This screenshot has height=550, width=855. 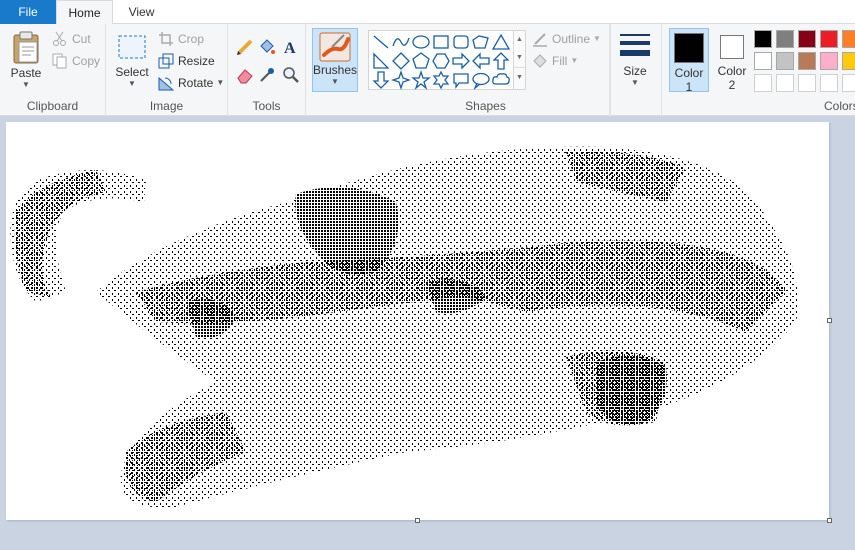 What do you see at coordinates (461, 61) in the screenshot?
I see `right-arrow-shape-icon` at bounding box center [461, 61].